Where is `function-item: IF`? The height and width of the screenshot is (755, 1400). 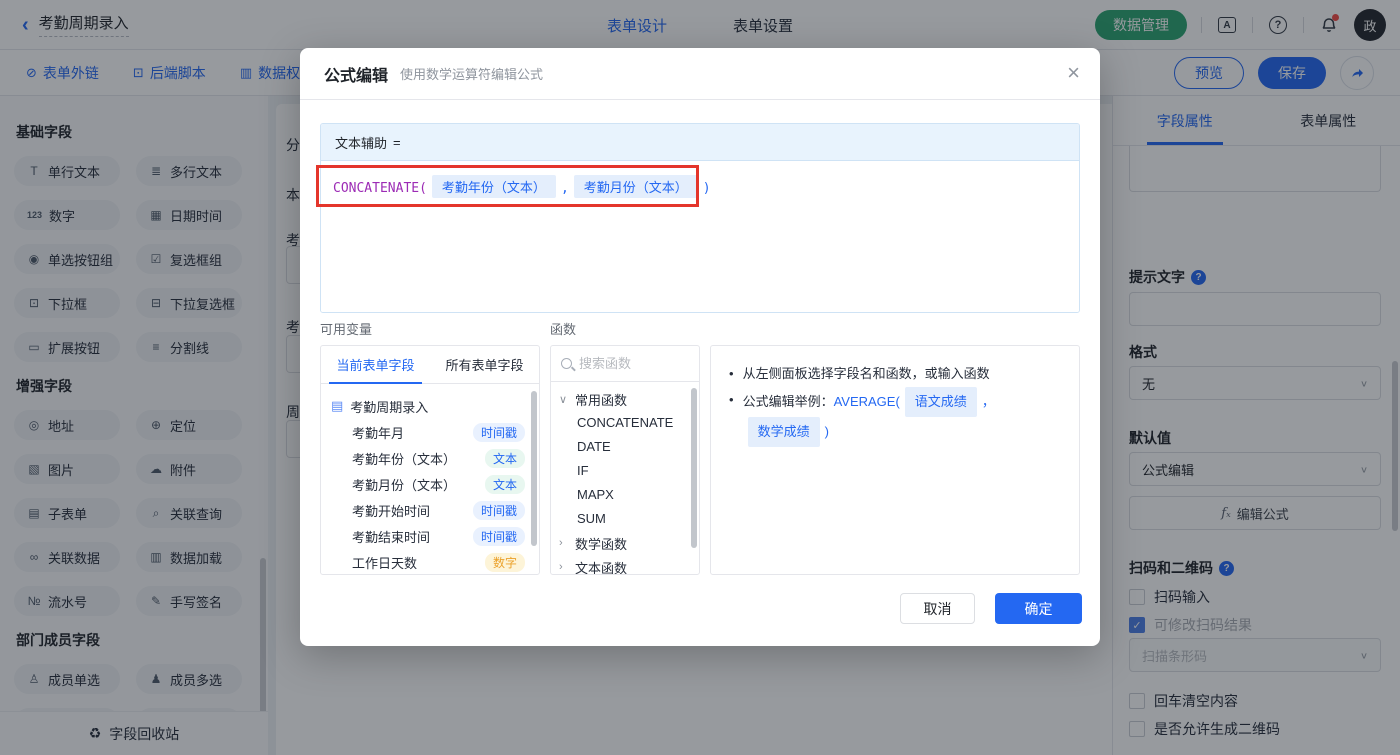 function-item: IF is located at coordinates (625, 471).